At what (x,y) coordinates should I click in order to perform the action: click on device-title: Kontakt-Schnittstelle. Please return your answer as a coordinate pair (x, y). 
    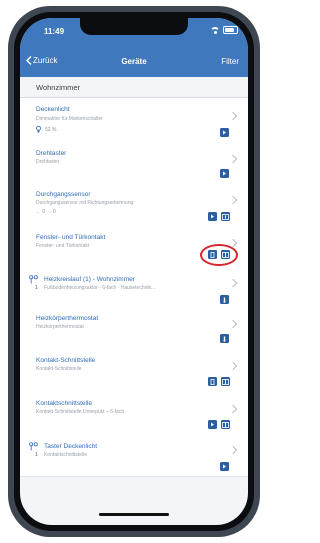
    Looking at the image, I should click on (66, 360).